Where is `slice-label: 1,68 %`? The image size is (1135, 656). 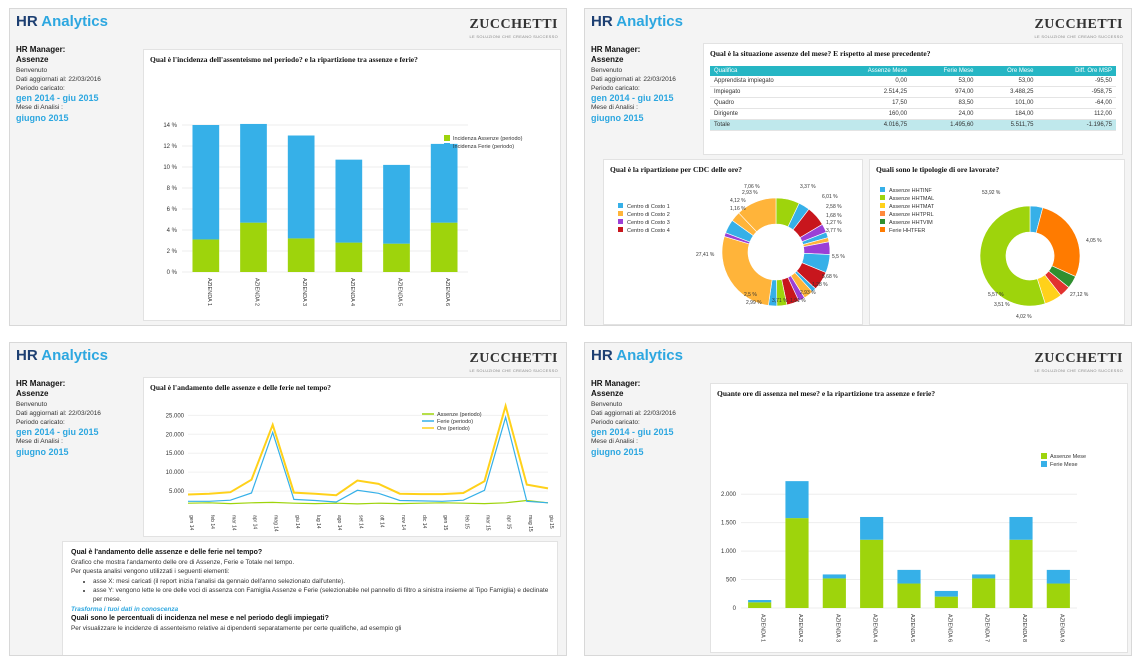
slice-label: 1,68 % is located at coordinates (834, 216).